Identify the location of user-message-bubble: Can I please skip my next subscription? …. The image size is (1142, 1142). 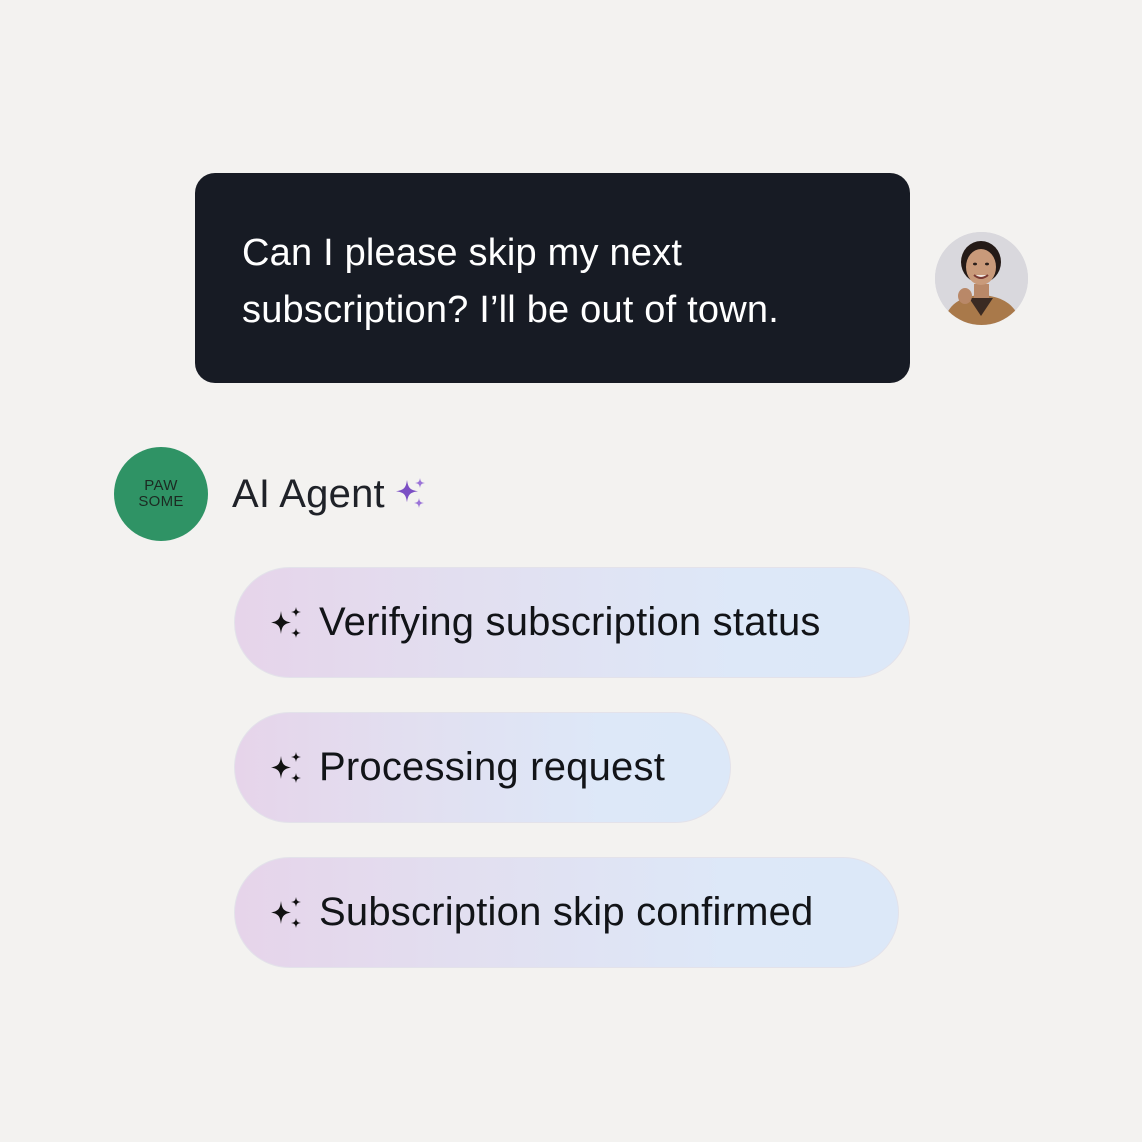
(552, 278).